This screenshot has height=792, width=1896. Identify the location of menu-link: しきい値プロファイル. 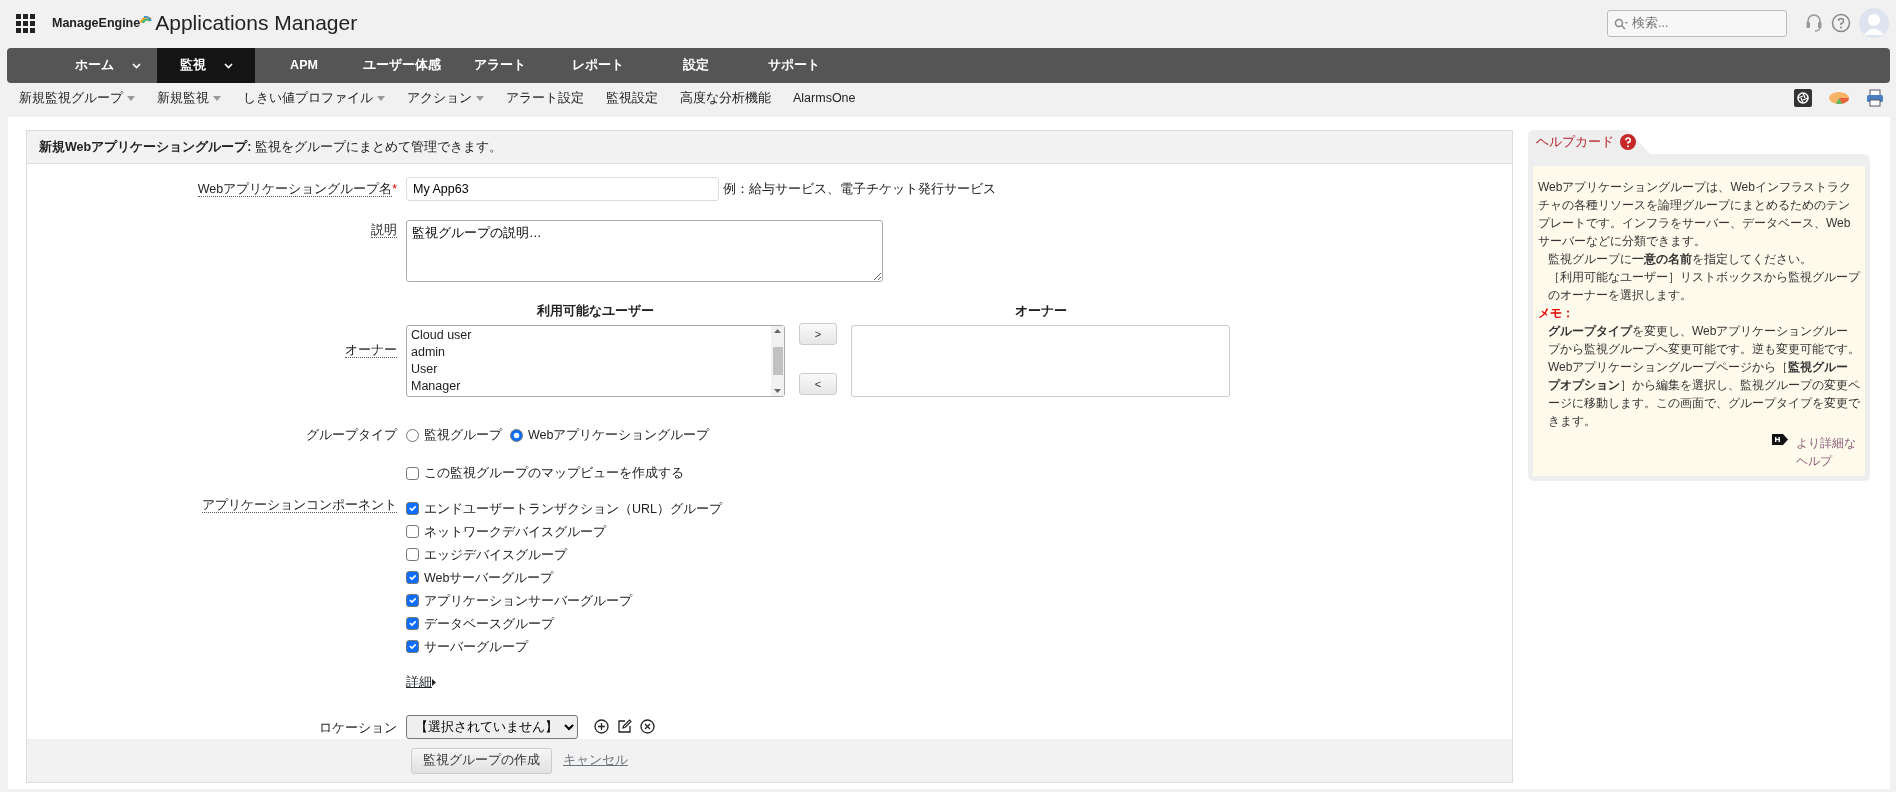
(314, 98).